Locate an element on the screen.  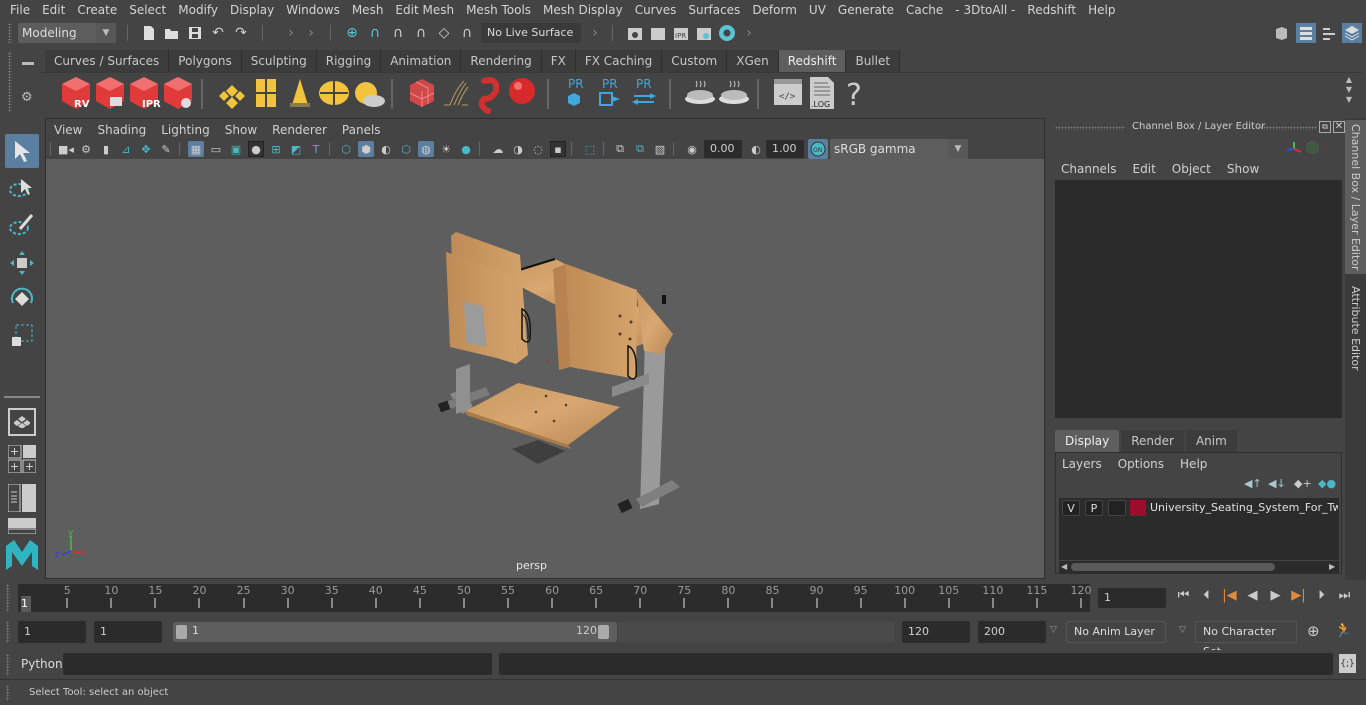
anim-layer-arrow-icon: ▽ is located at coordinates (1053, 630).